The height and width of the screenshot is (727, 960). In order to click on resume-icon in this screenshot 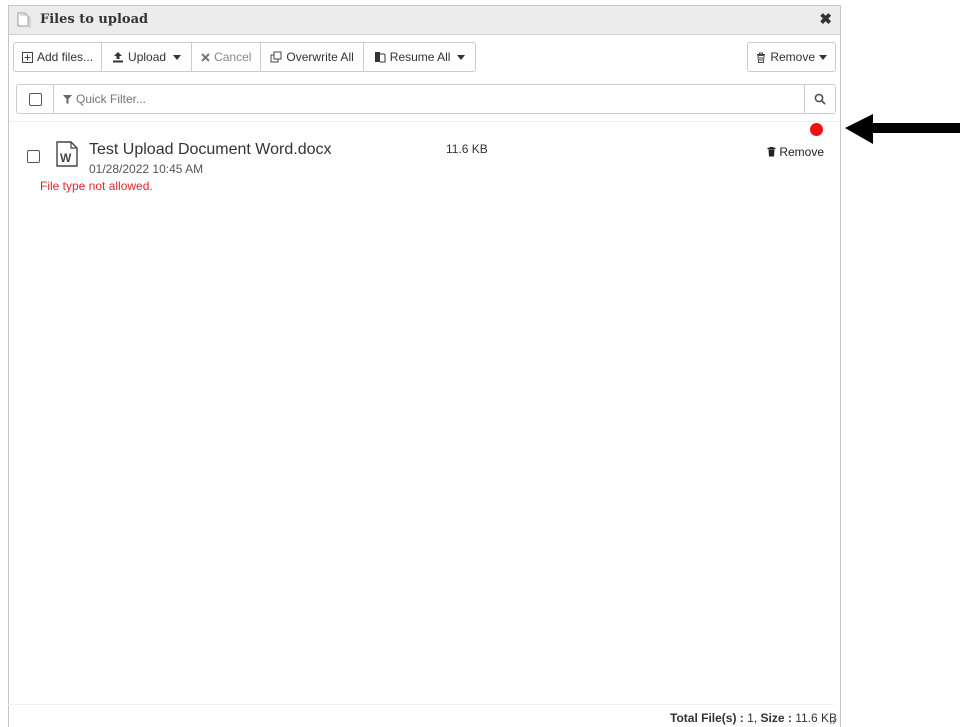, I will do `click(380, 57)`.